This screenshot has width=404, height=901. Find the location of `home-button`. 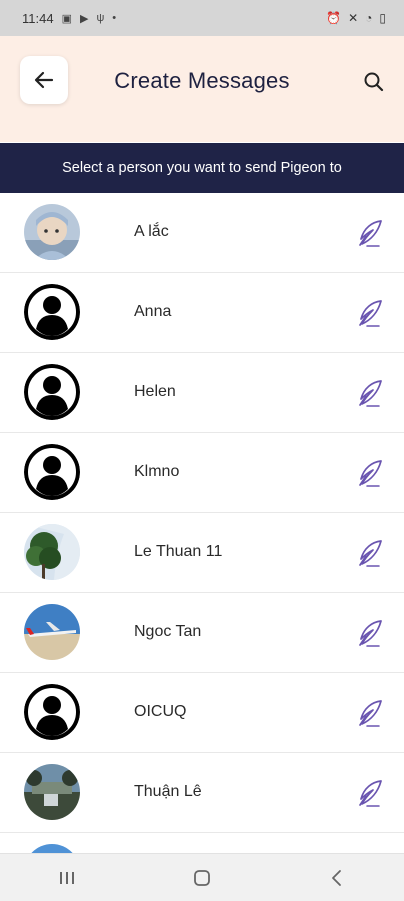

home-button is located at coordinates (202, 878).